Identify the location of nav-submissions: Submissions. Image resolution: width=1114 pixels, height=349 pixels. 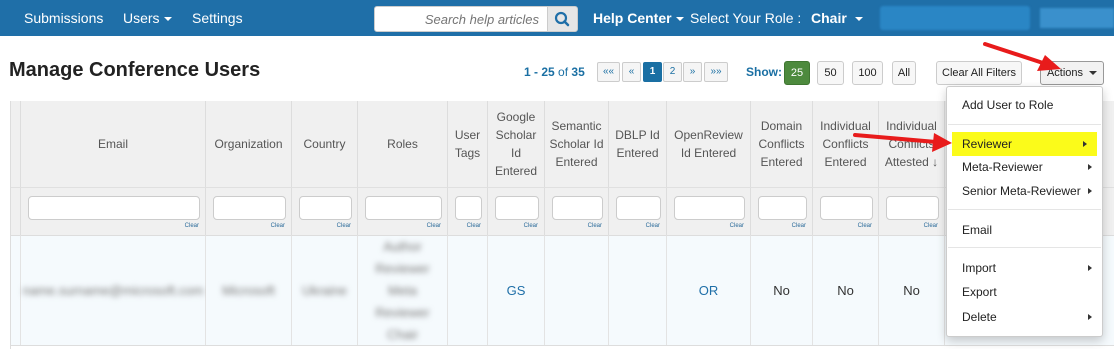
(63, 18).